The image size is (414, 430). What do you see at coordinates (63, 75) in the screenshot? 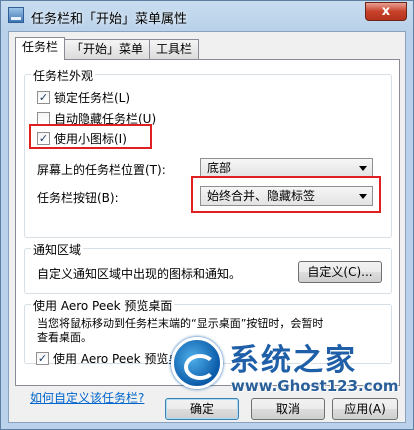
I see `appearance-group-title: 任务栏外观` at bounding box center [63, 75].